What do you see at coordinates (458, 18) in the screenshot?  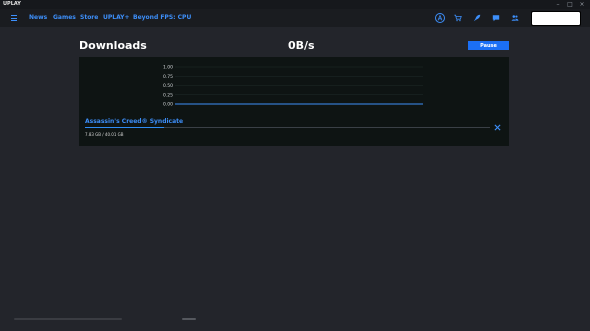 I see `cart-icon` at bounding box center [458, 18].